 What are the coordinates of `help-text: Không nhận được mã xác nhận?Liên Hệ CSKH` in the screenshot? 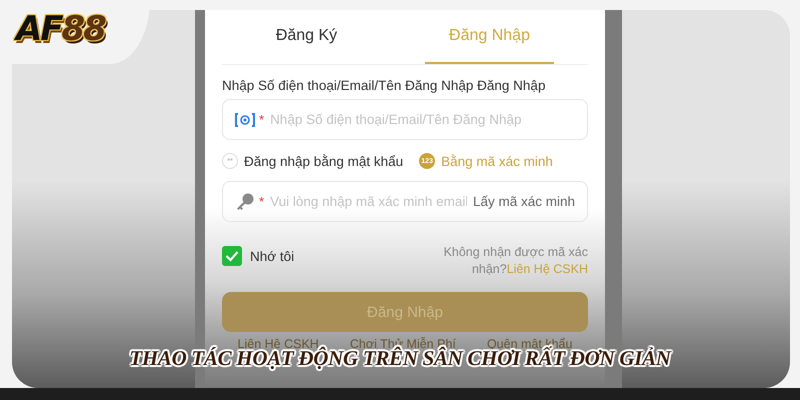 It's located at (515, 261).